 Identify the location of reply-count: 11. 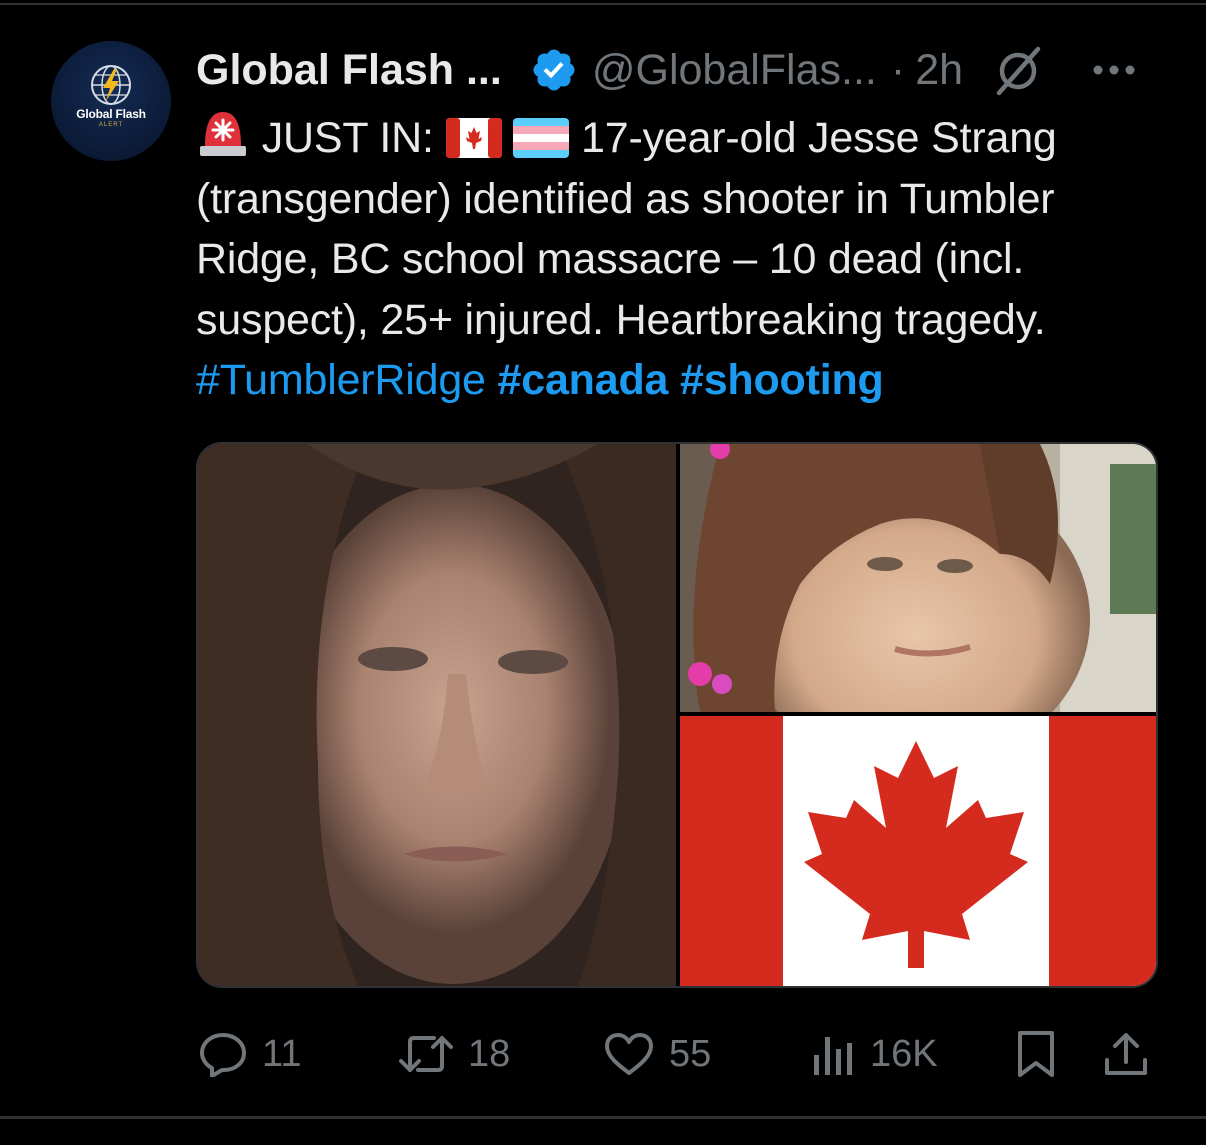
(282, 1053).